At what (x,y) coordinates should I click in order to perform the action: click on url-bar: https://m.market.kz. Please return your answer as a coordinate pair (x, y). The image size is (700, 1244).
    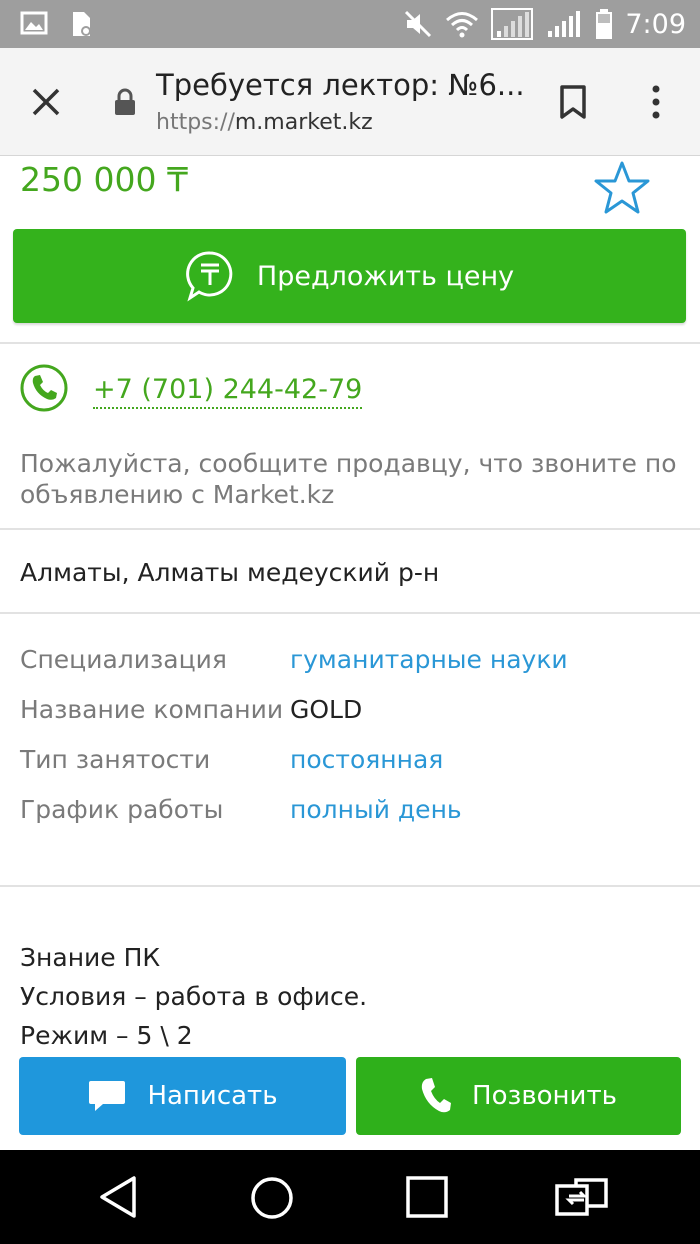
    Looking at the image, I should click on (264, 122).